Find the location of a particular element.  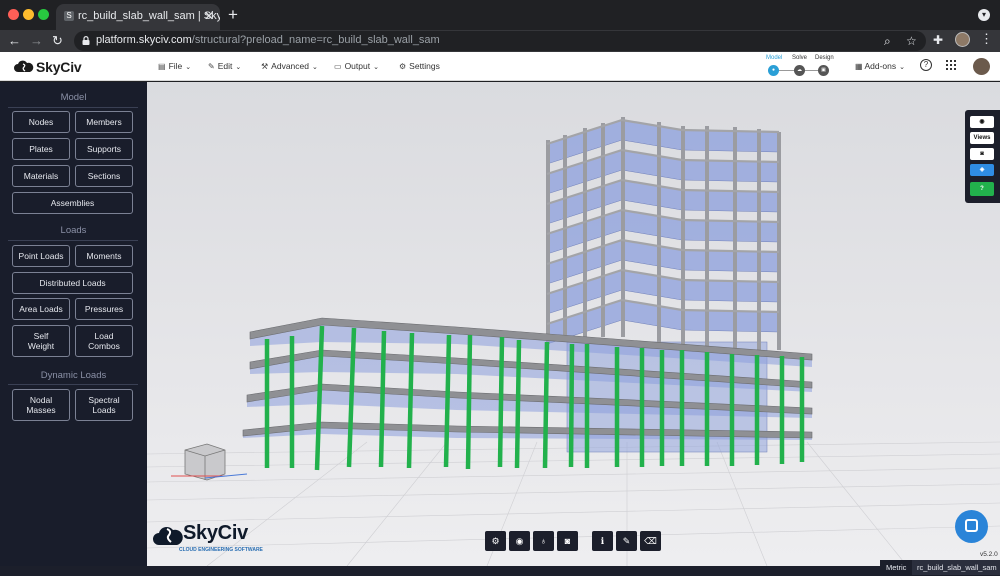

sections-button: Sections is located at coordinates (104, 176).